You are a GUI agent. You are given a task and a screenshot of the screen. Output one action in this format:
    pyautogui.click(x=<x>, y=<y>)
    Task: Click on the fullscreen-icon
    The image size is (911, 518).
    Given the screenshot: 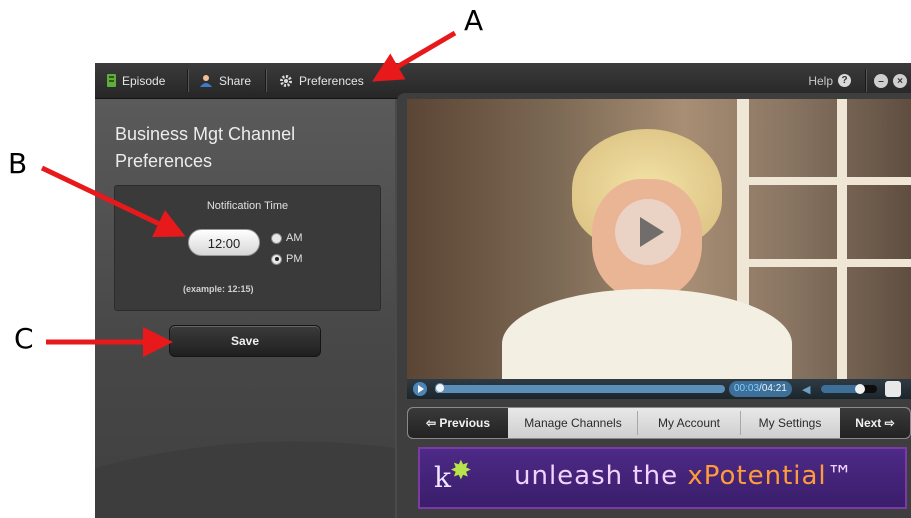 What is the action you would take?
    pyautogui.click(x=893, y=389)
    